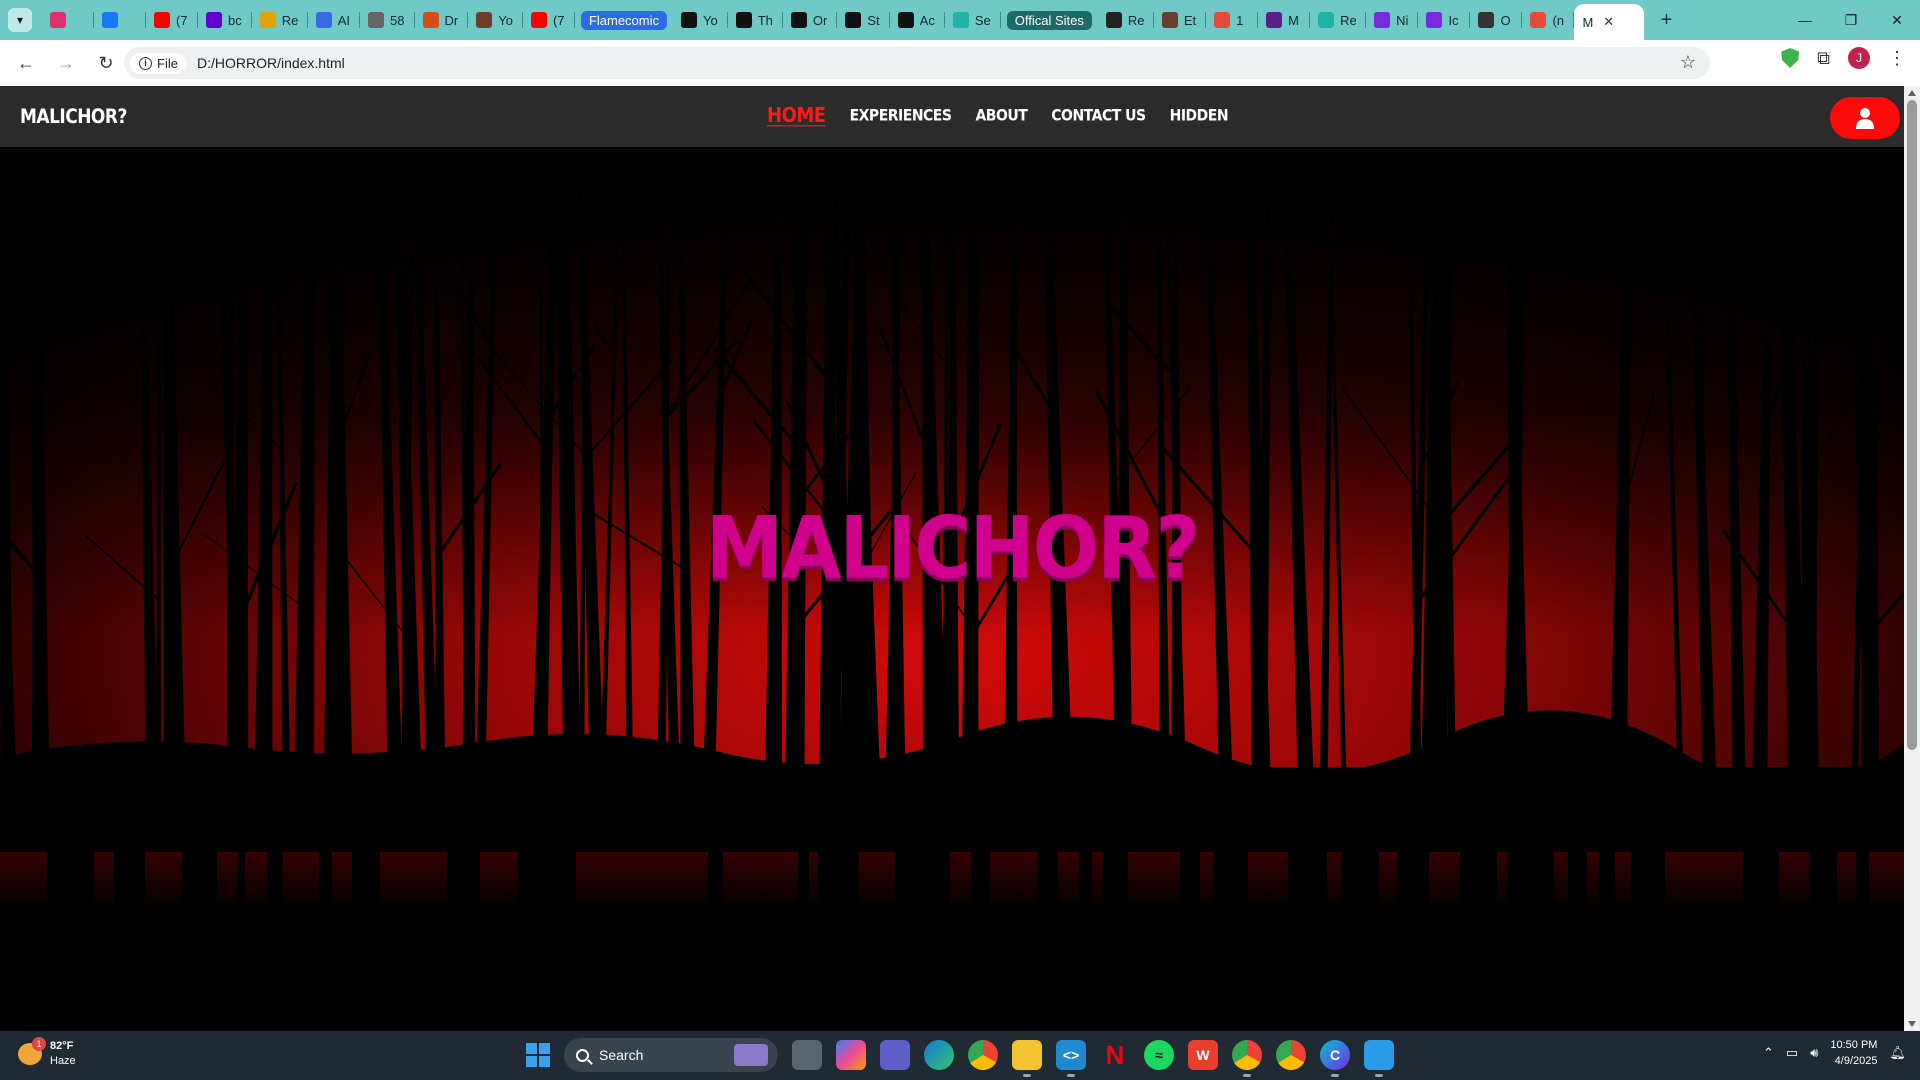  What do you see at coordinates (1027, 1058) in the screenshot?
I see `file-explorer-icon` at bounding box center [1027, 1058].